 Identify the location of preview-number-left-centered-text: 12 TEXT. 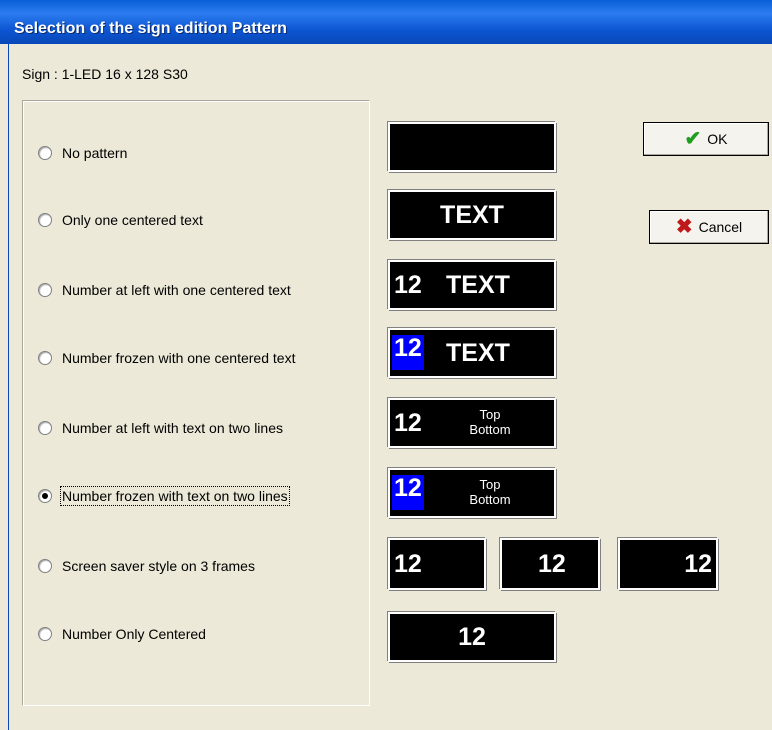
(472, 285).